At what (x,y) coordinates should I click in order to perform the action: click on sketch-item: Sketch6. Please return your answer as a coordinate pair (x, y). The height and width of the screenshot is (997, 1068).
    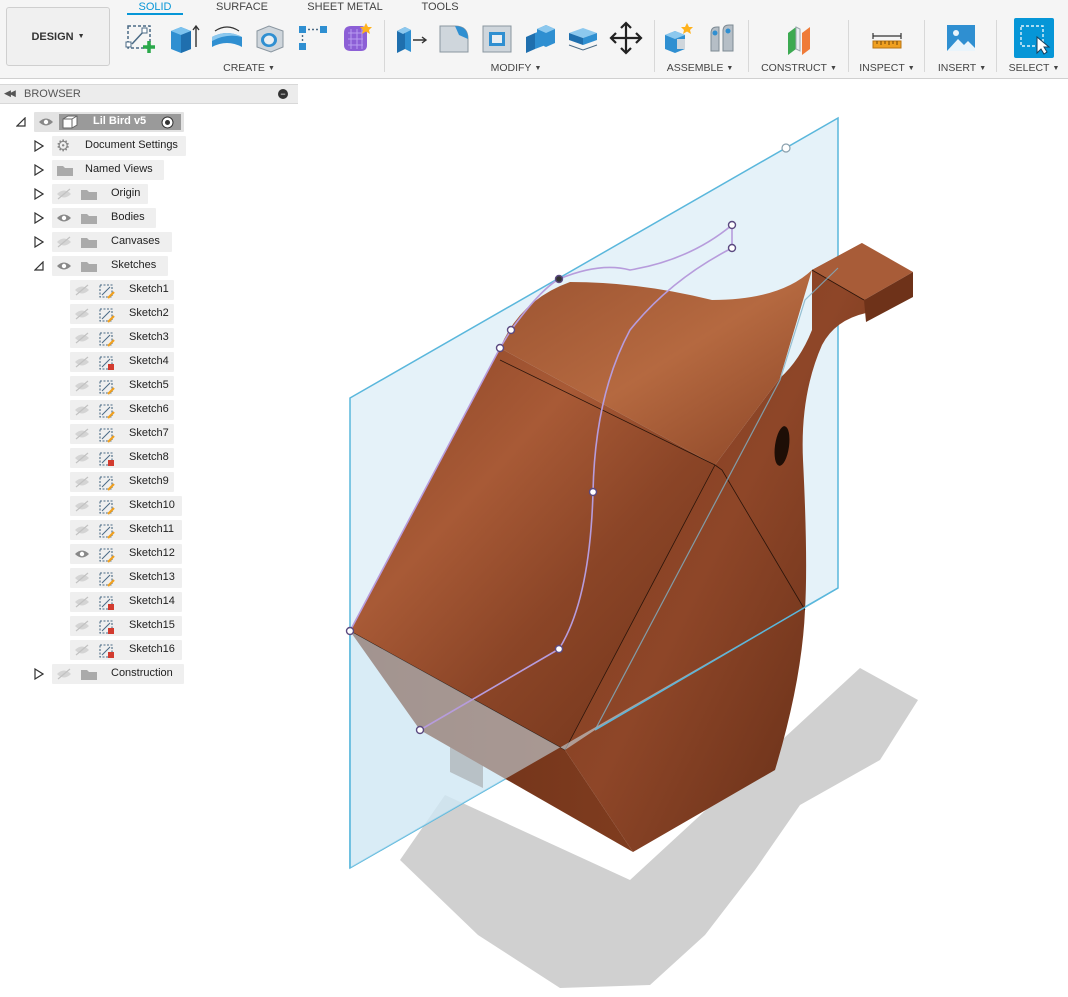
    Looking at the image, I should click on (150, 410).